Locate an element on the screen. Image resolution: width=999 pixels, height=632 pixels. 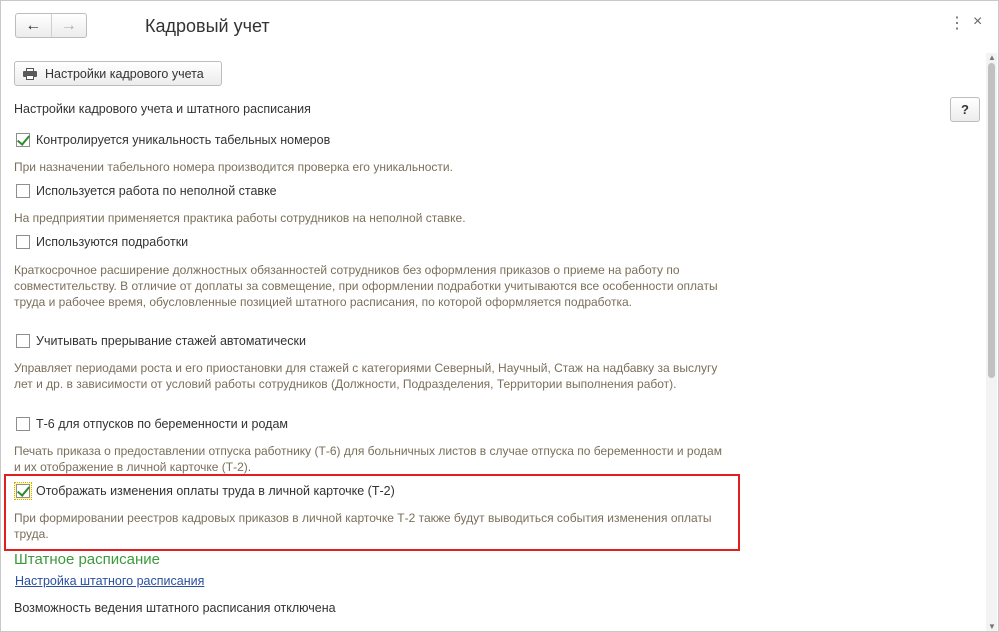
option-side-jobs: Используются подработки is located at coordinates (102, 242).